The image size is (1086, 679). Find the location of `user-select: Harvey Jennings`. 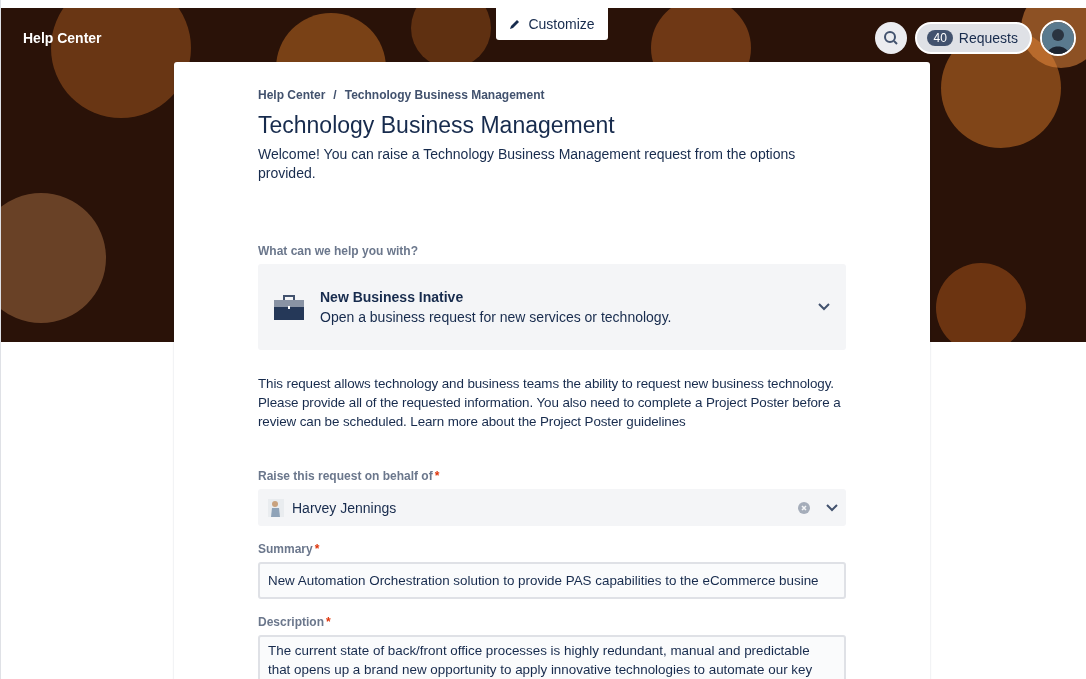

user-select: Harvey Jennings is located at coordinates (552, 507).